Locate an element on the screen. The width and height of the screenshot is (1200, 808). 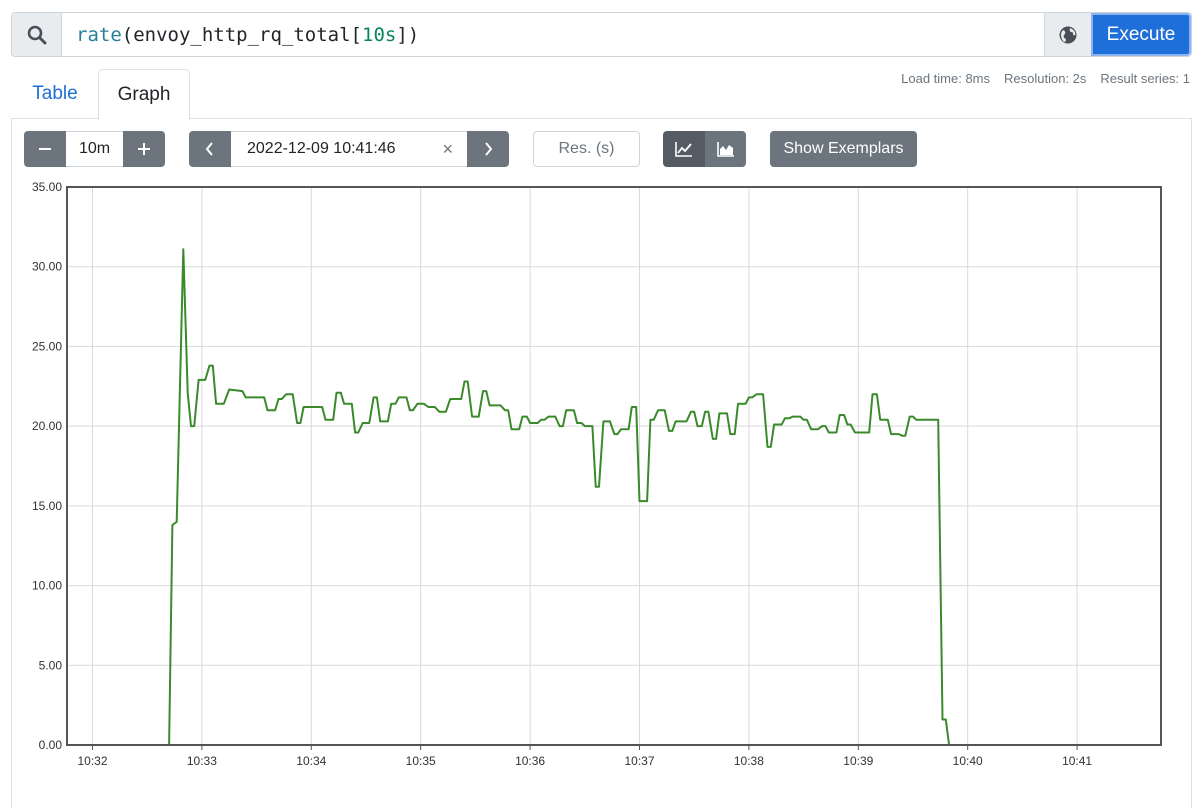
x-tick-label: 10:34 is located at coordinates (311, 761).